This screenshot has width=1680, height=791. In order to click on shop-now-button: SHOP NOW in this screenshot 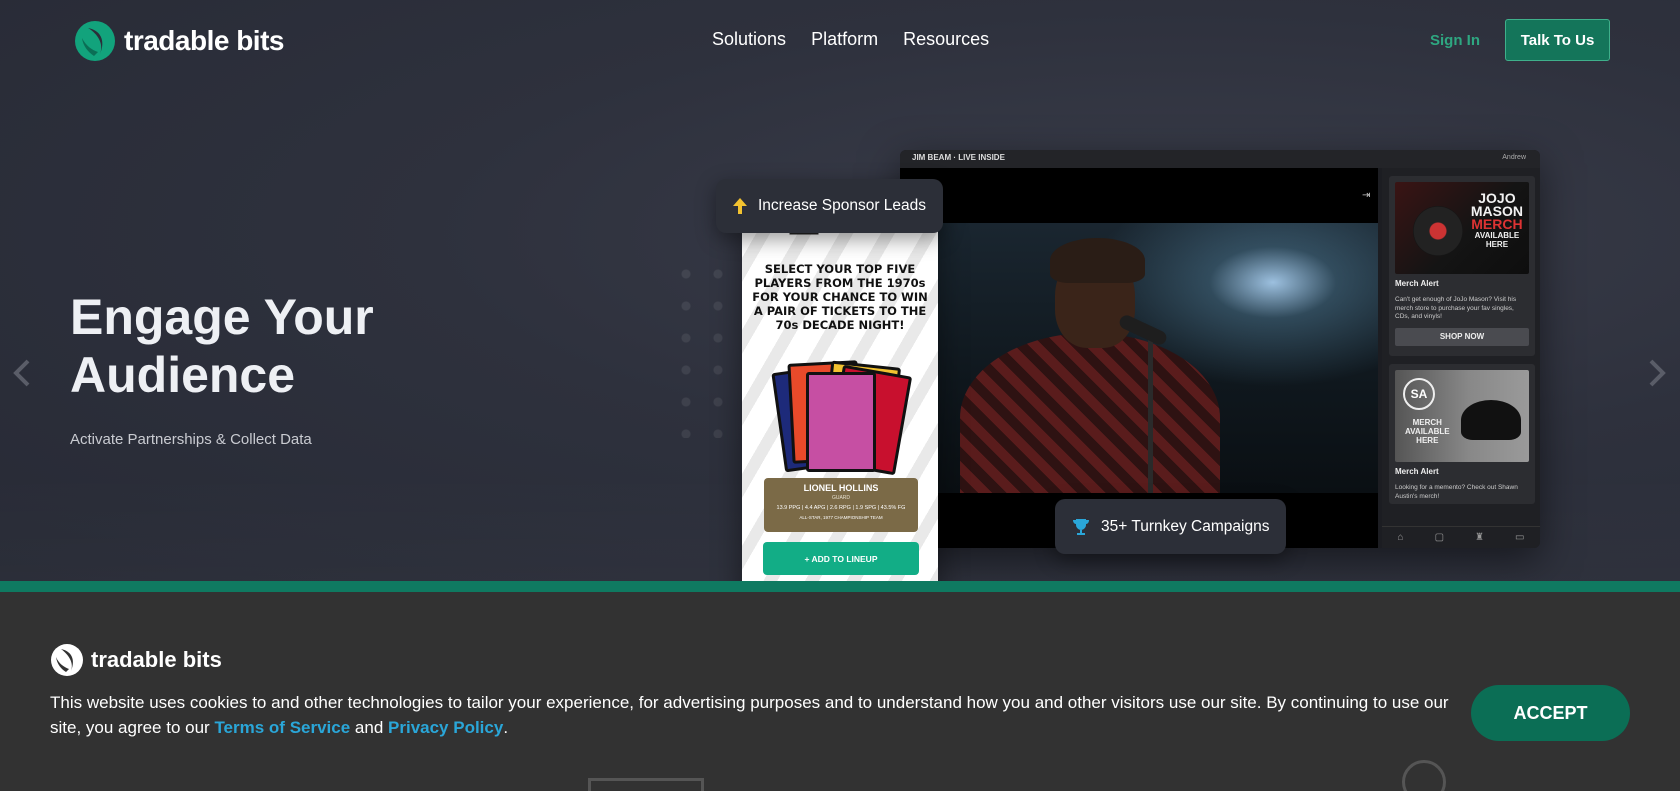, I will do `click(1462, 336)`.